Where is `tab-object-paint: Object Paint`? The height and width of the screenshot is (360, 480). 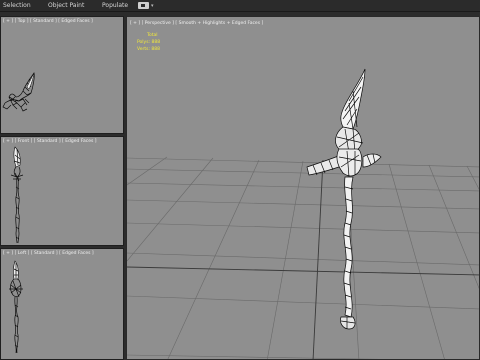 tab-object-paint: Object Paint is located at coordinates (66, 6).